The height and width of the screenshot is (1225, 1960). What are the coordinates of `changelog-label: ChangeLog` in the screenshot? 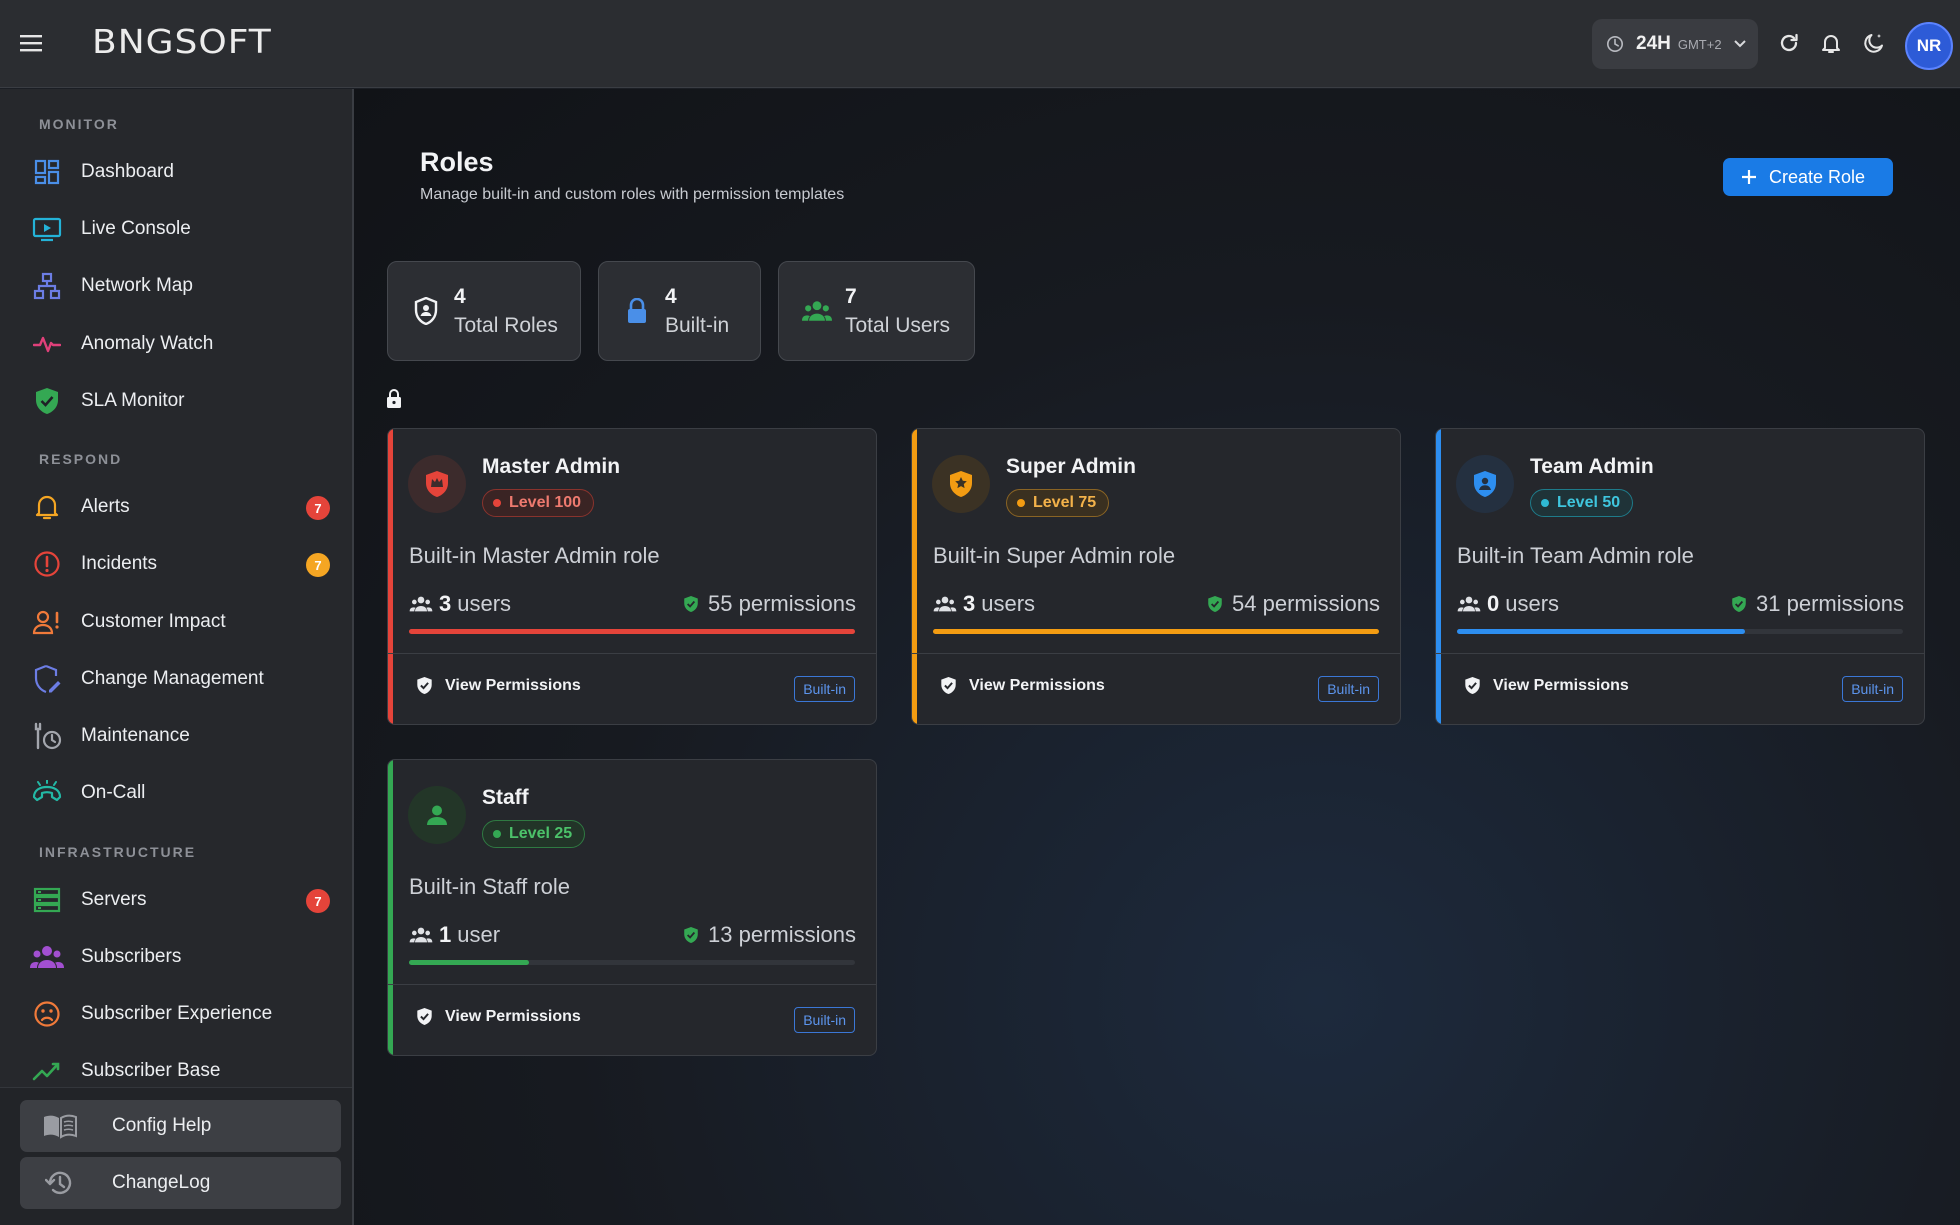 It's located at (161, 1182).